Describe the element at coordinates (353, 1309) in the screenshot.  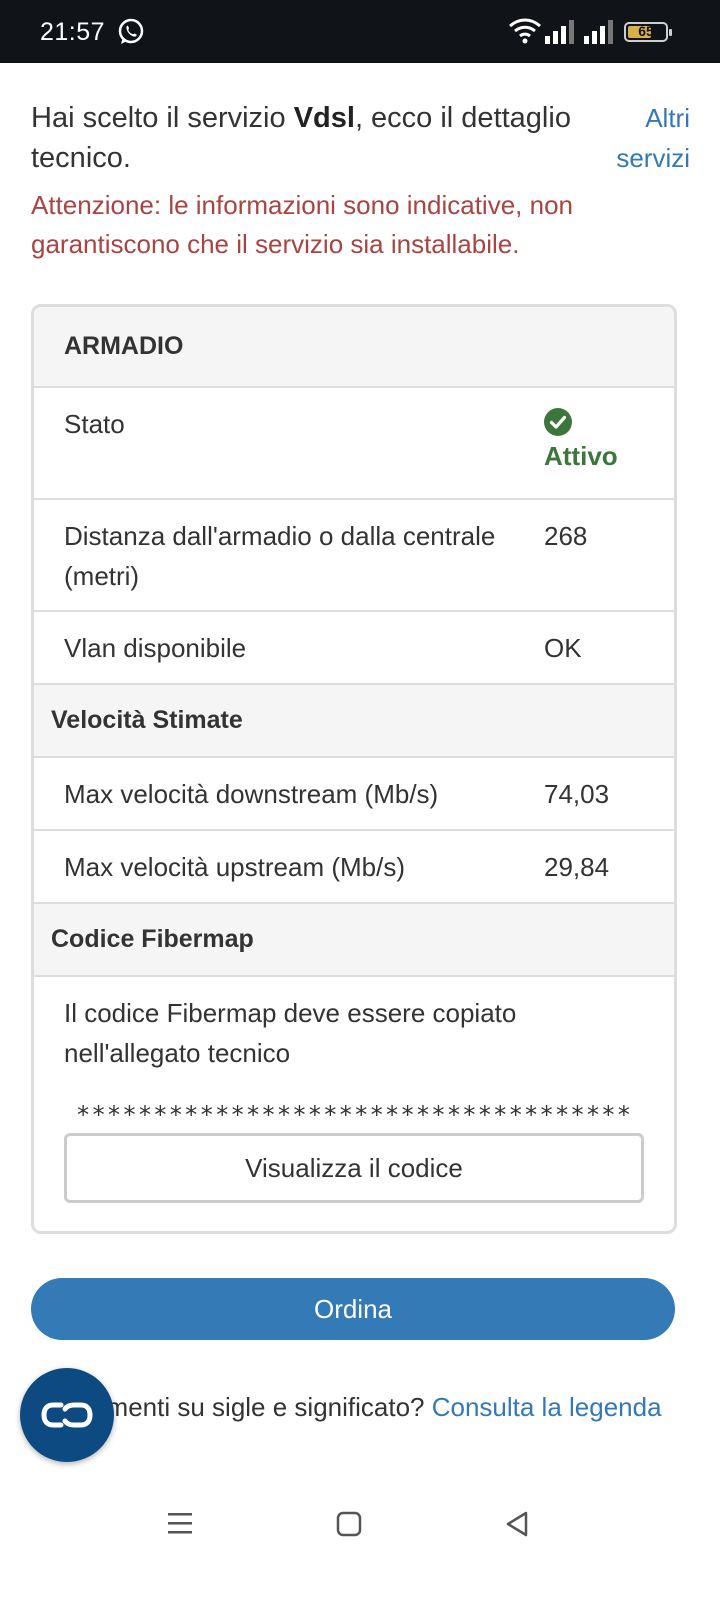
I see `order-button: Ordina` at that location.